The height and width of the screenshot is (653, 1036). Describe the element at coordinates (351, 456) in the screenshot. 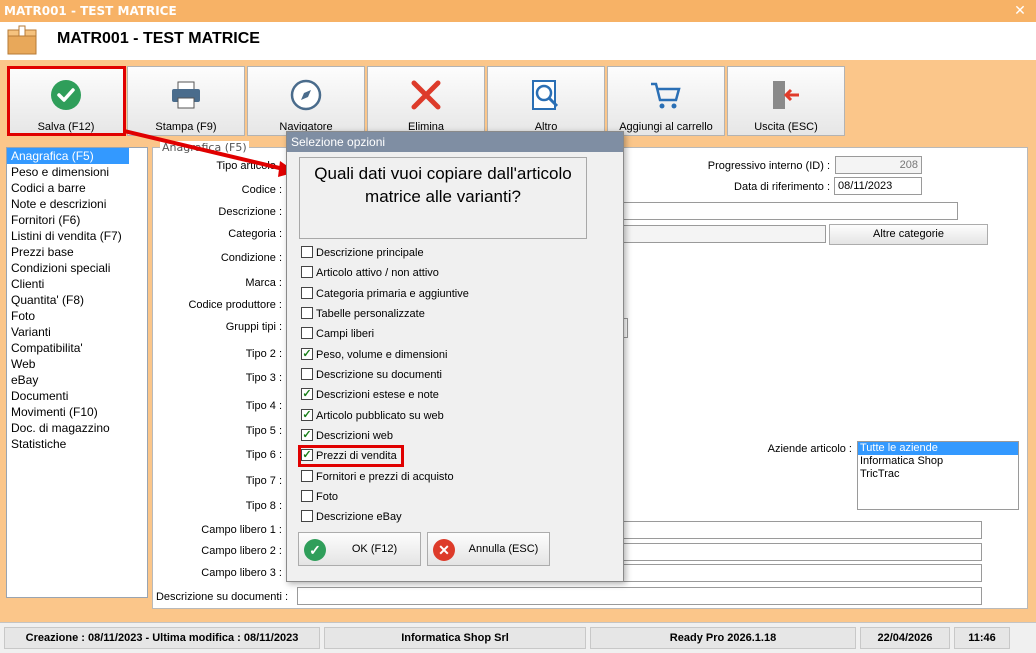

I see `highlight-prezzi` at that location.